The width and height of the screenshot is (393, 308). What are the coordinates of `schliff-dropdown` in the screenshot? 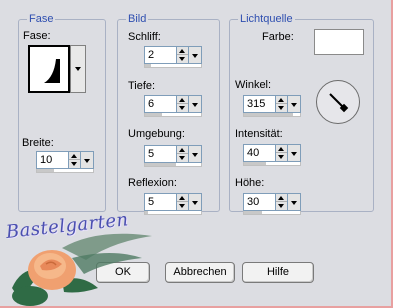 It's located at (195, 55).